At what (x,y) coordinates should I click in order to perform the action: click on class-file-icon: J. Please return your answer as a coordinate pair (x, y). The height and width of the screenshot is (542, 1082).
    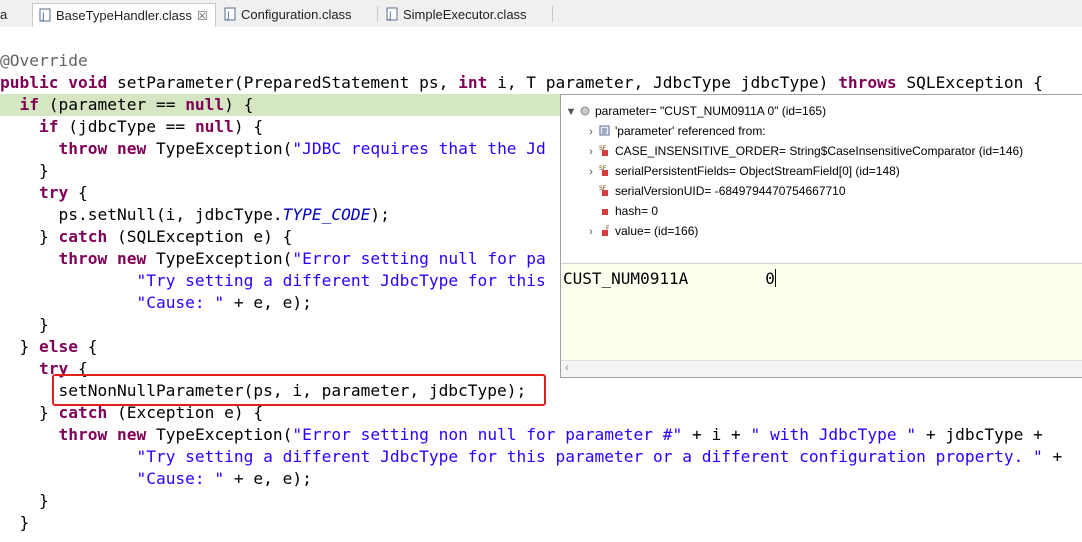
    Looking at the image, I should click on (45, 15).